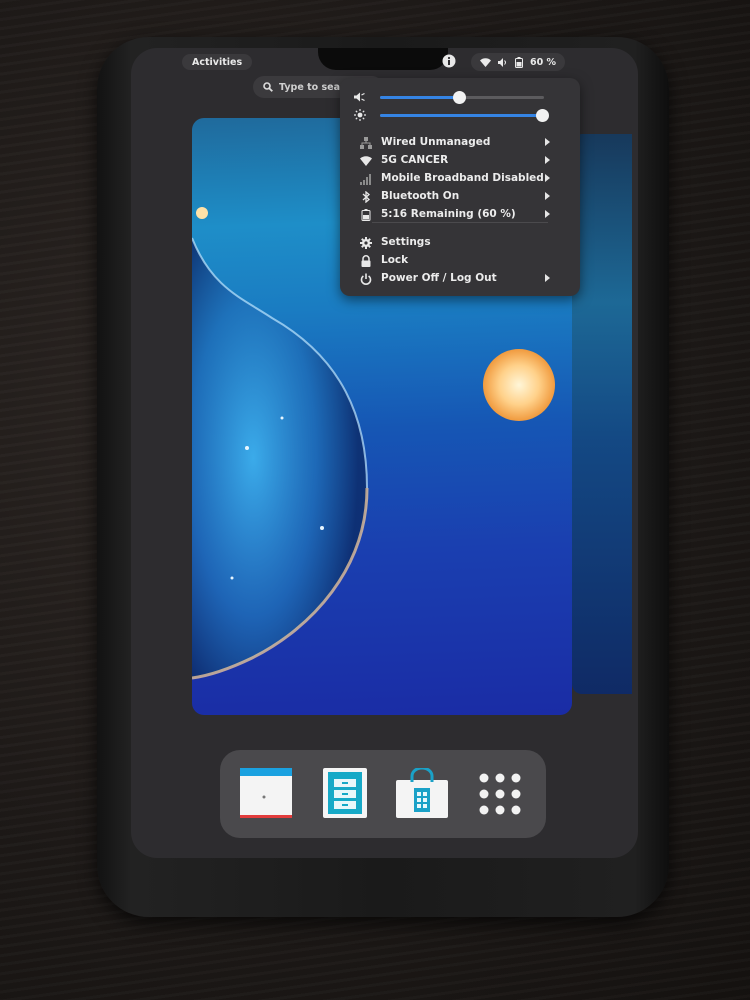 Image resolution: width=750 pixels, height=1000 pixels. Describe the element at coordinates (365, 179) in the screenshot. I see `mobile-signal-icon` at that location.